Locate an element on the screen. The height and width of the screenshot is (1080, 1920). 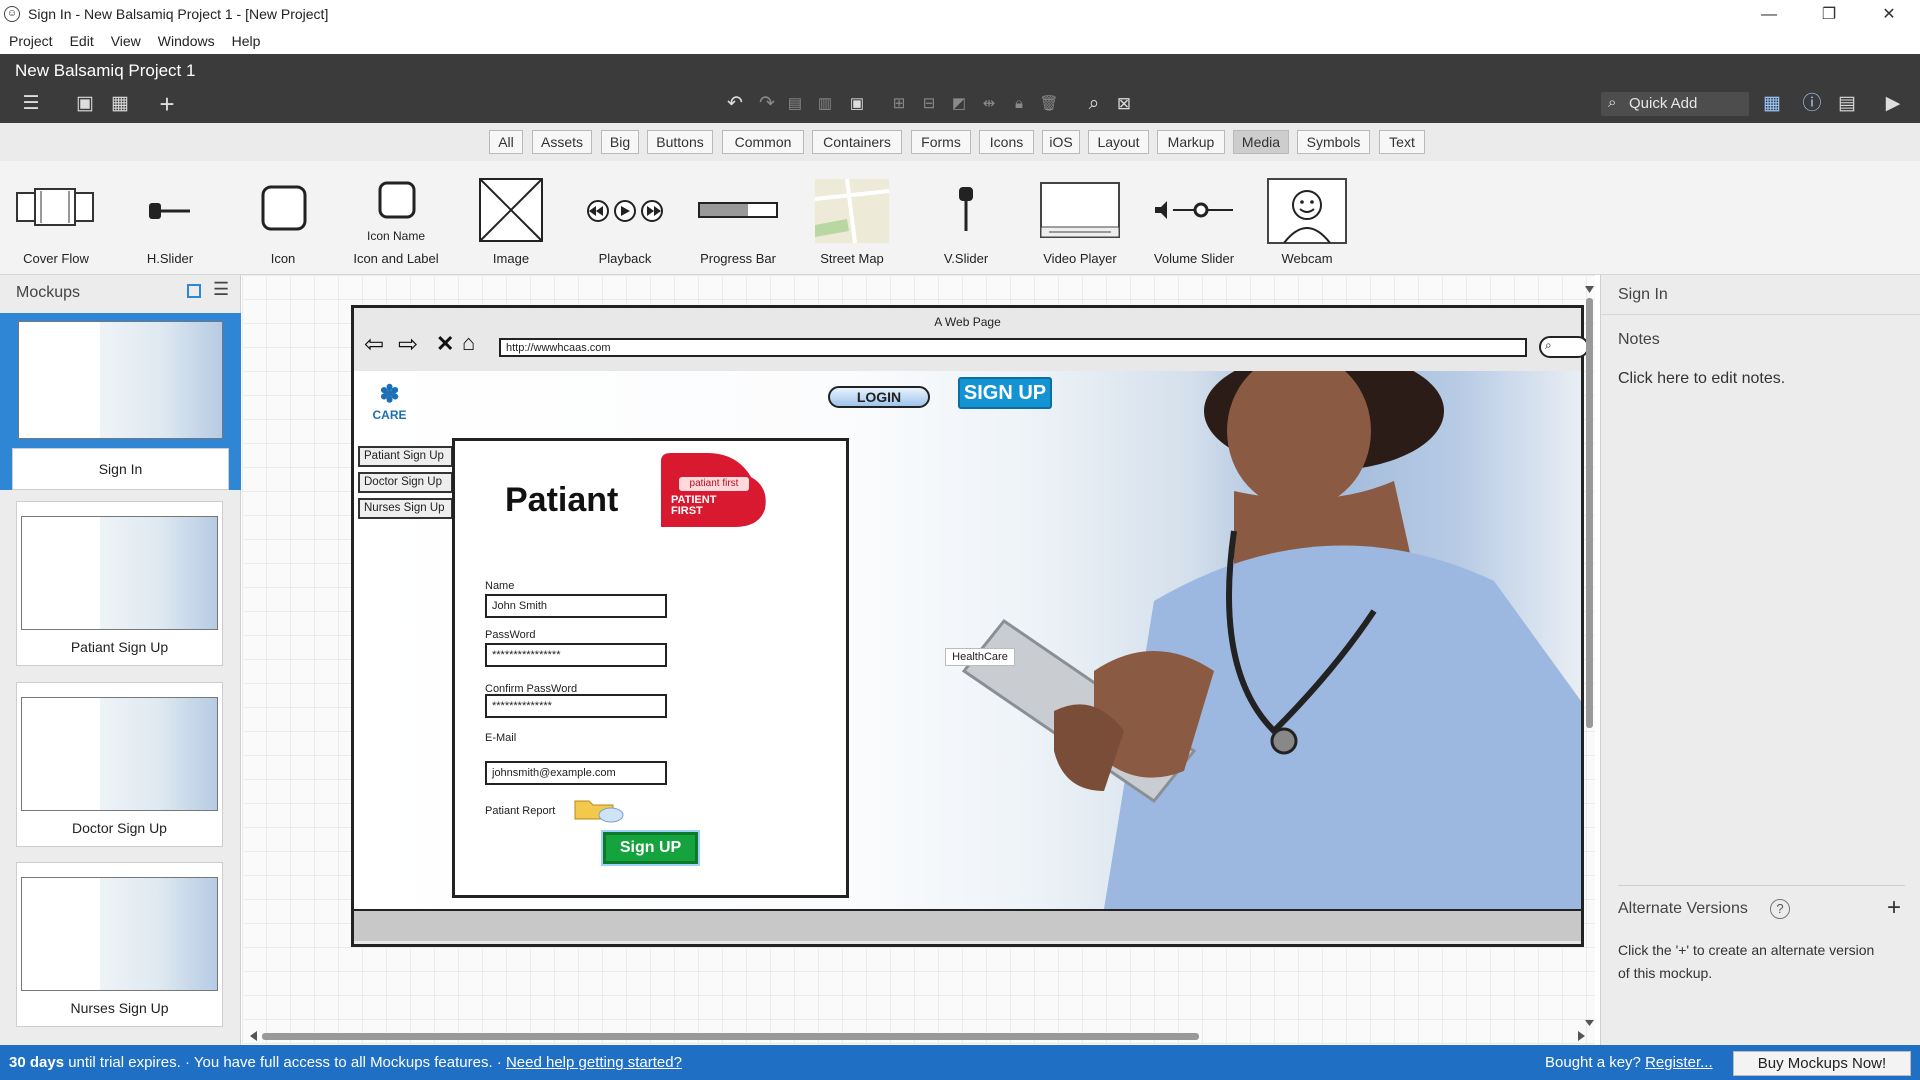
list-view-icon: ☰ is located at coordinates (221, 289).